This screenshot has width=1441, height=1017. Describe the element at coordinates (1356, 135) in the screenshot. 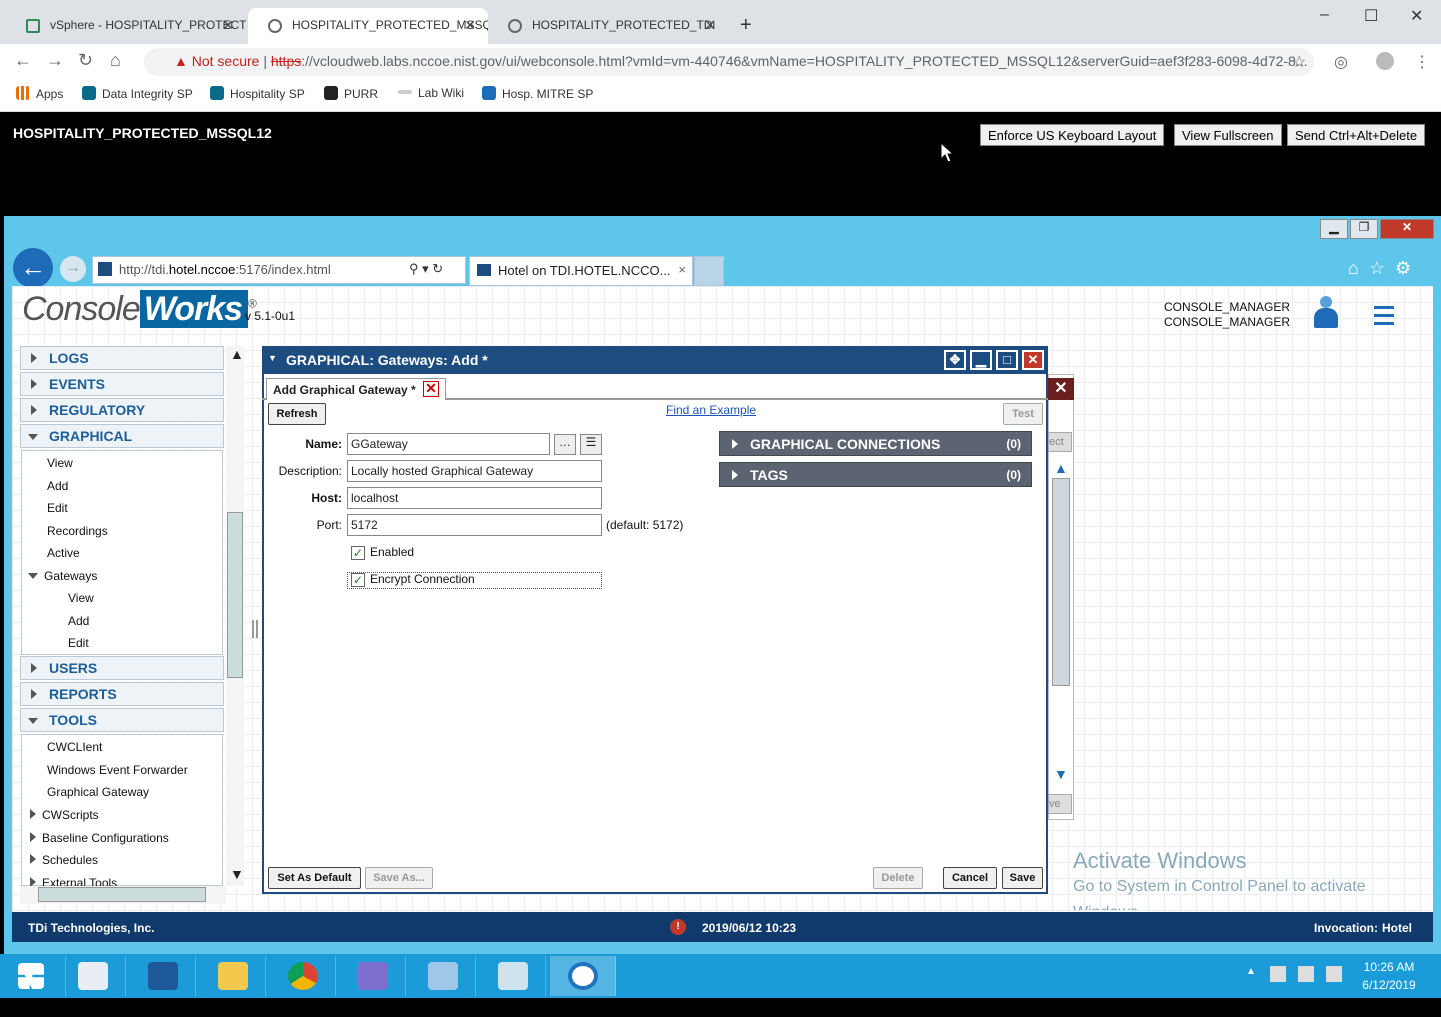

I see `send-ctrl-alt-del-button: Send Ctrl+Alt+Delete` at that location.